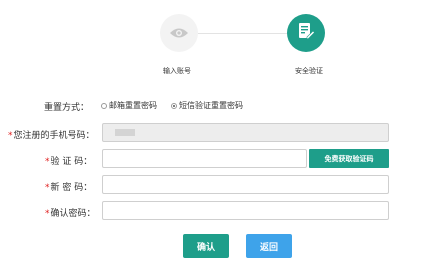  Describe the element at coordinates (245, 184) in the screenshot. I see `new-password-input` at that location.